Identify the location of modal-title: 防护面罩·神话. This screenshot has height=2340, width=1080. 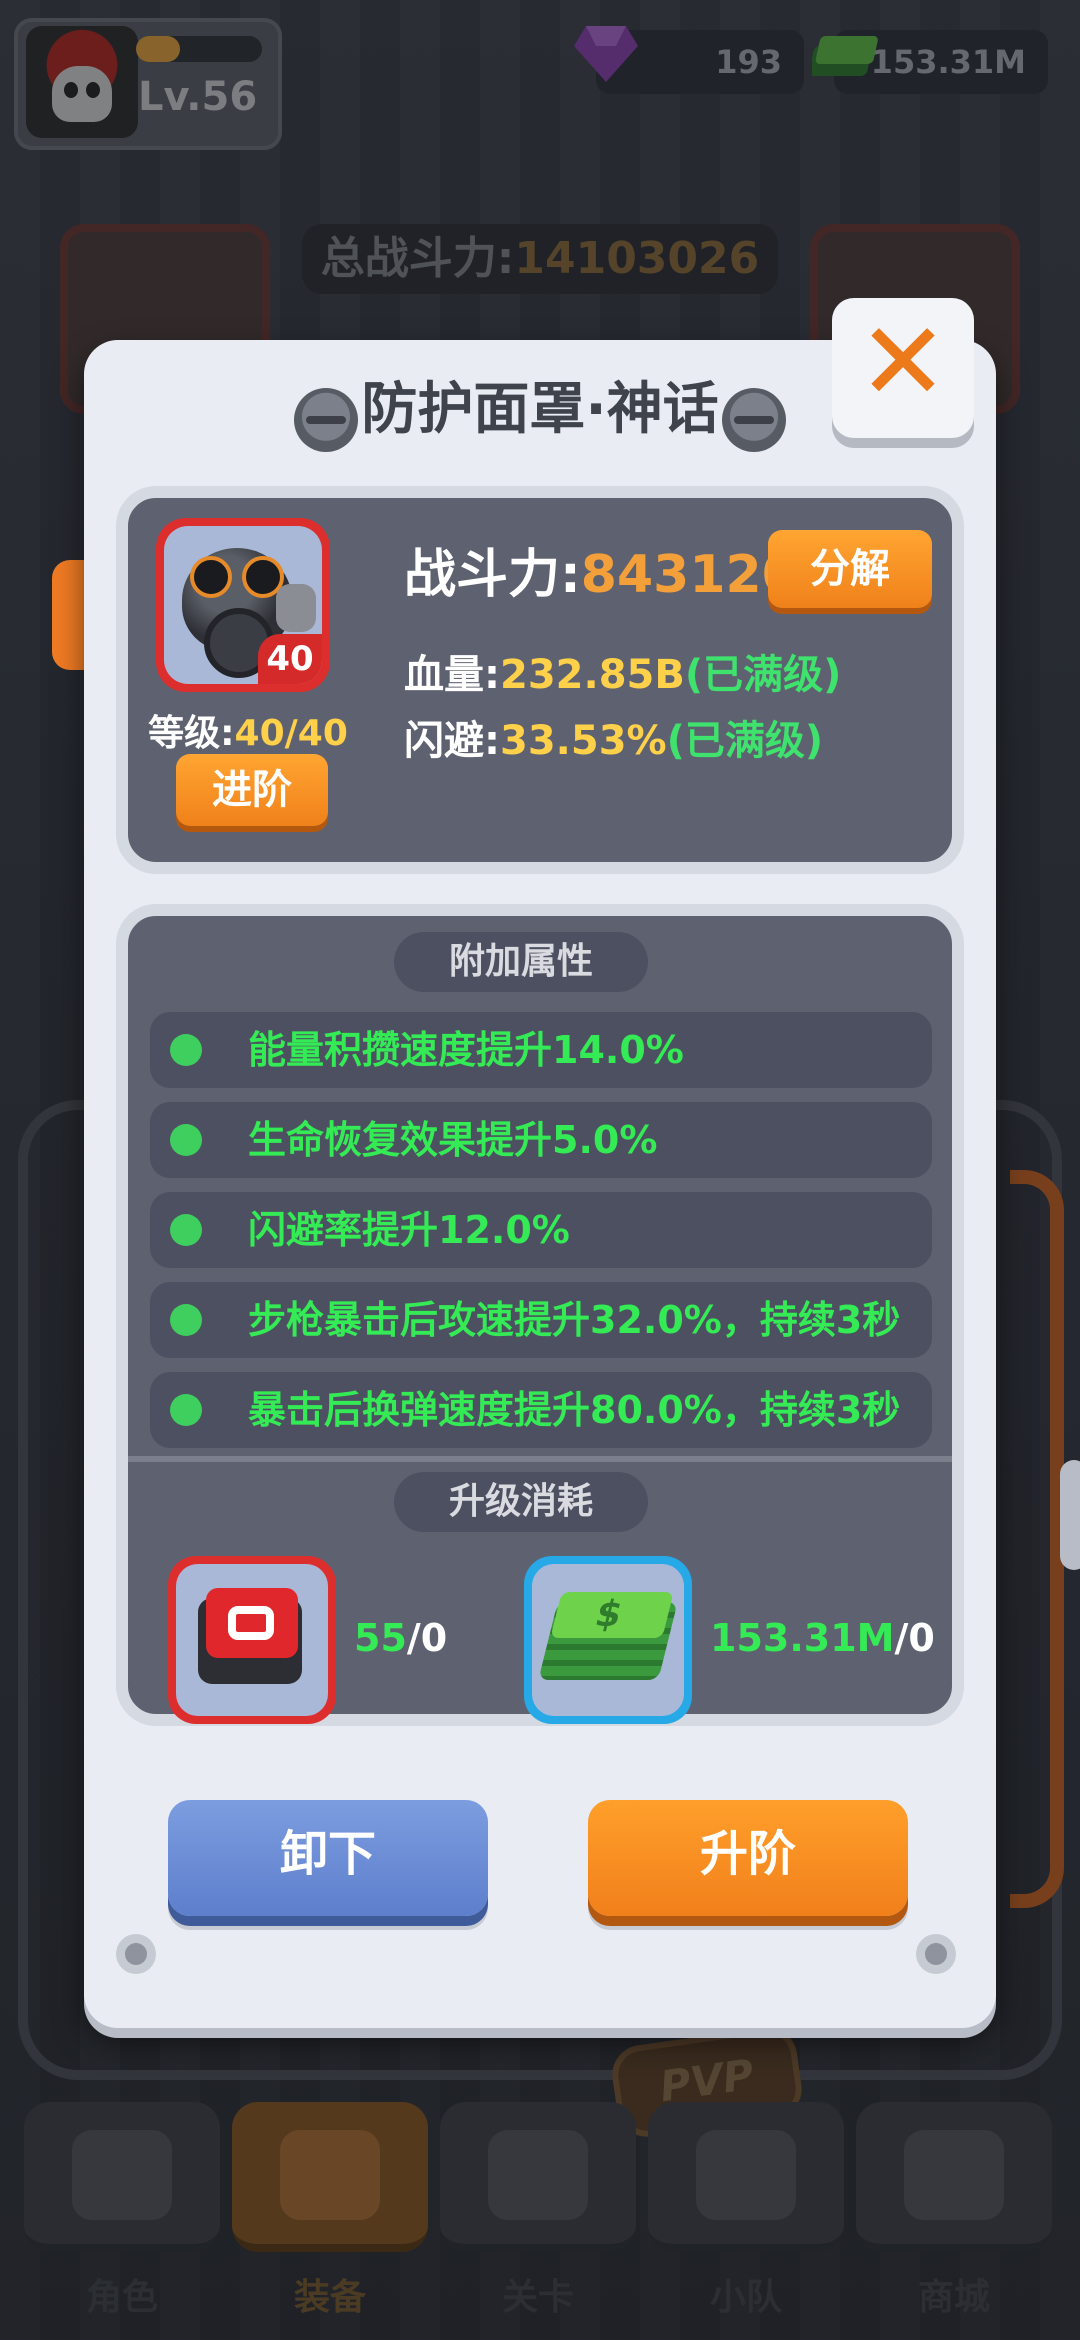
(540, 409).